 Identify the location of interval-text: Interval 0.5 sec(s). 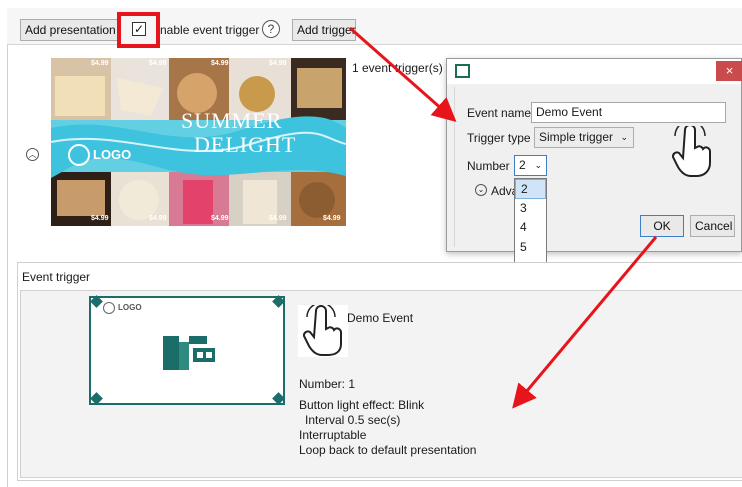
(353, 420).